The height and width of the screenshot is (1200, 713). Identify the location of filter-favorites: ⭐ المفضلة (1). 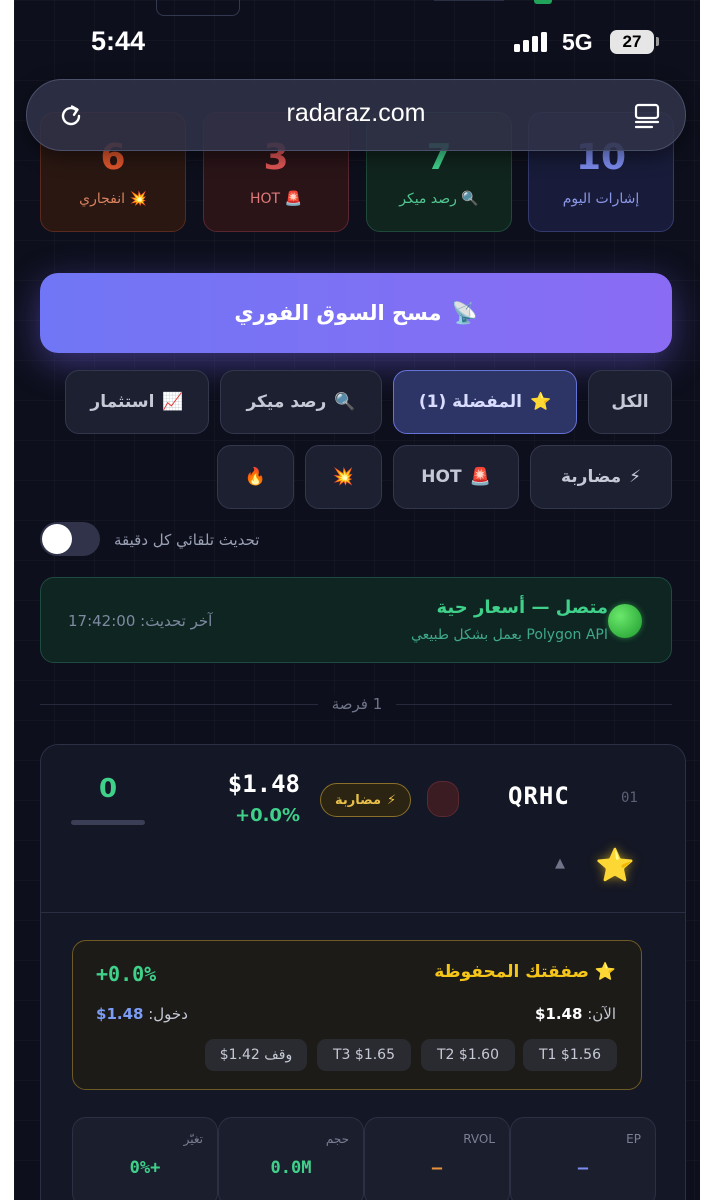
(485, 402).